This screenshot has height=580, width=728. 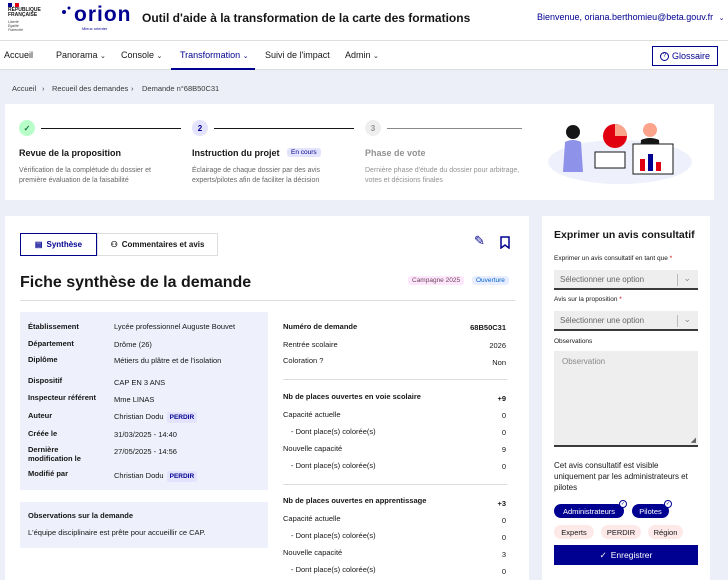 What do you see at coordinates (395, 153) in the screenshot?
I see `step-3-title: Phase de vote` at bounding box center [395, 153].